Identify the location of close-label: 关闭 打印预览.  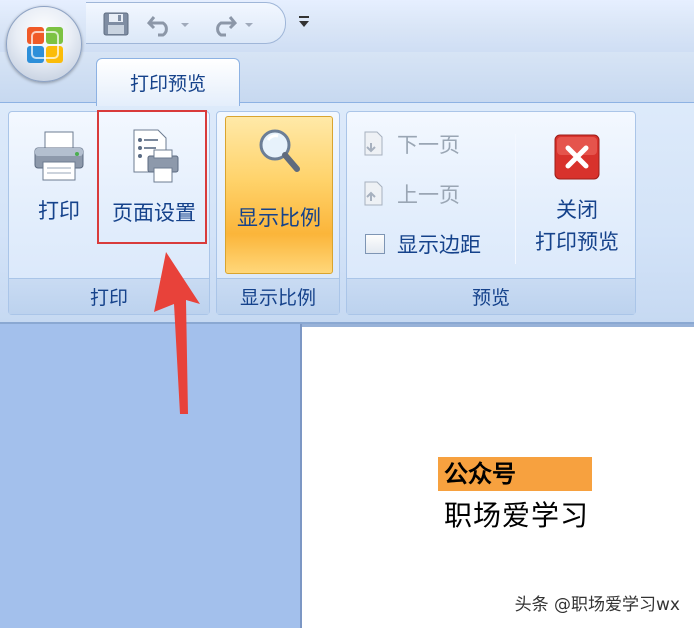
(577, 226).